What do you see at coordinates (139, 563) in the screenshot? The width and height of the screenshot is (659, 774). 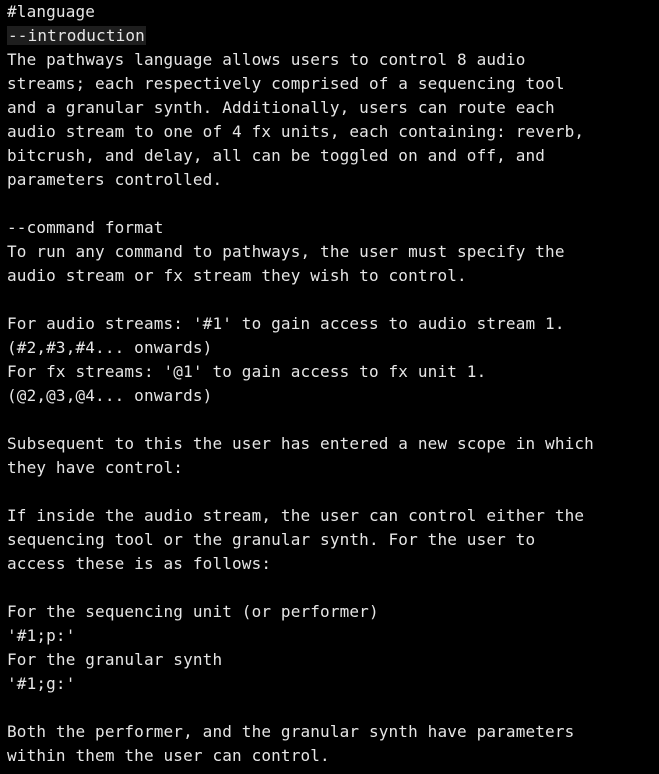 I see `line-24: access these is as follows:` at bounding box center [139, 563].